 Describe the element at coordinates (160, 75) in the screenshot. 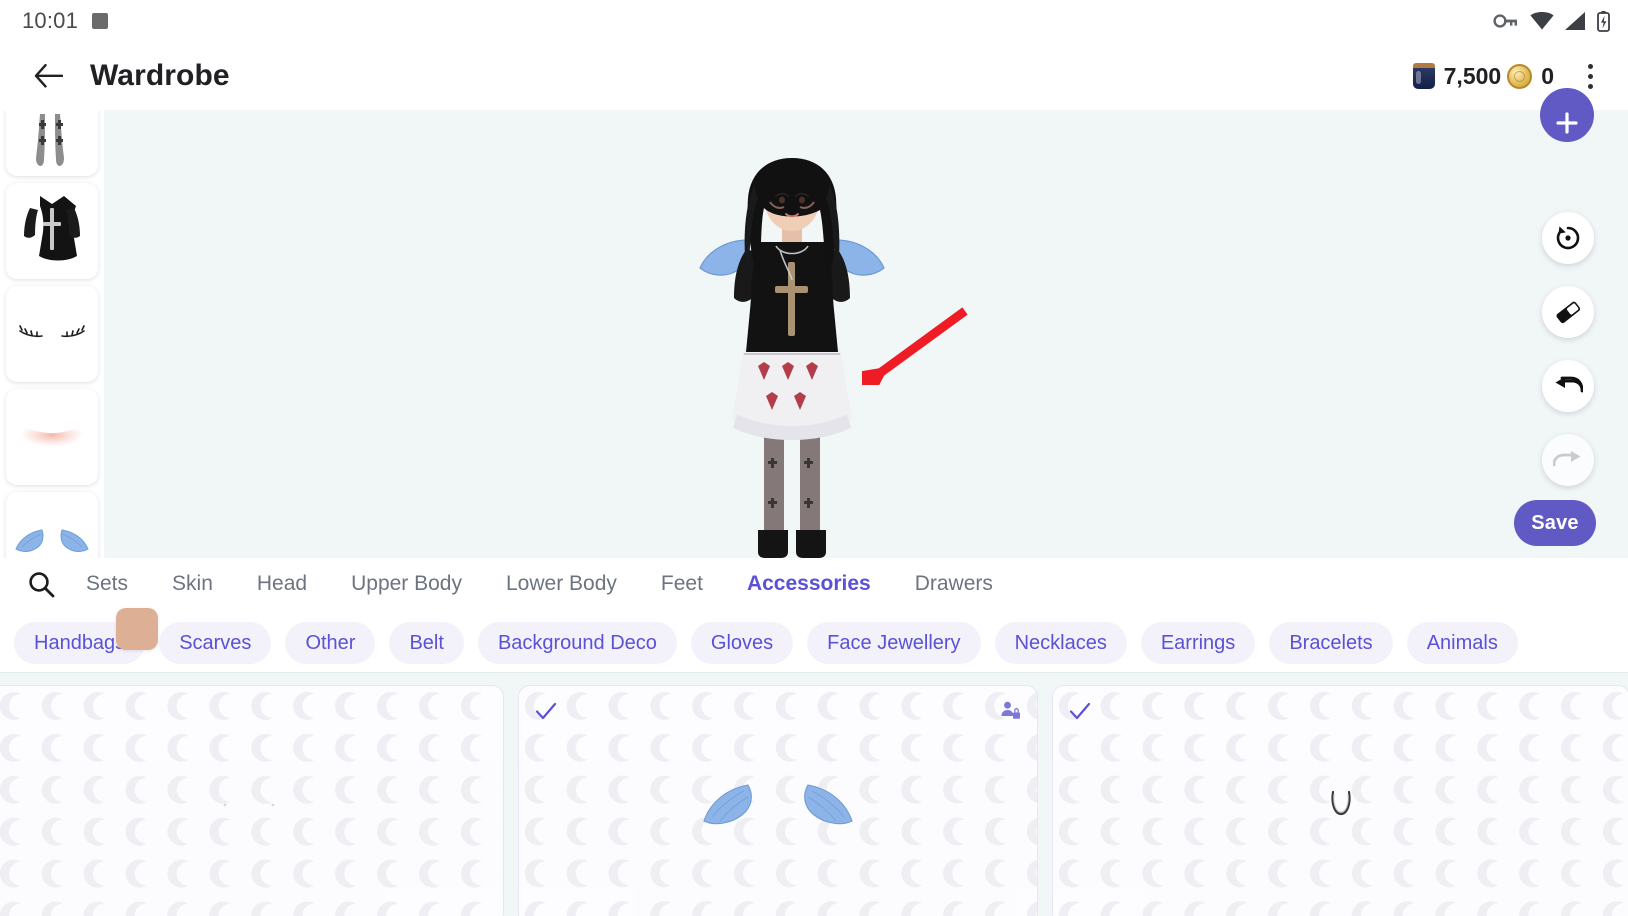

I see `page-title: Wardrobe` at that location.